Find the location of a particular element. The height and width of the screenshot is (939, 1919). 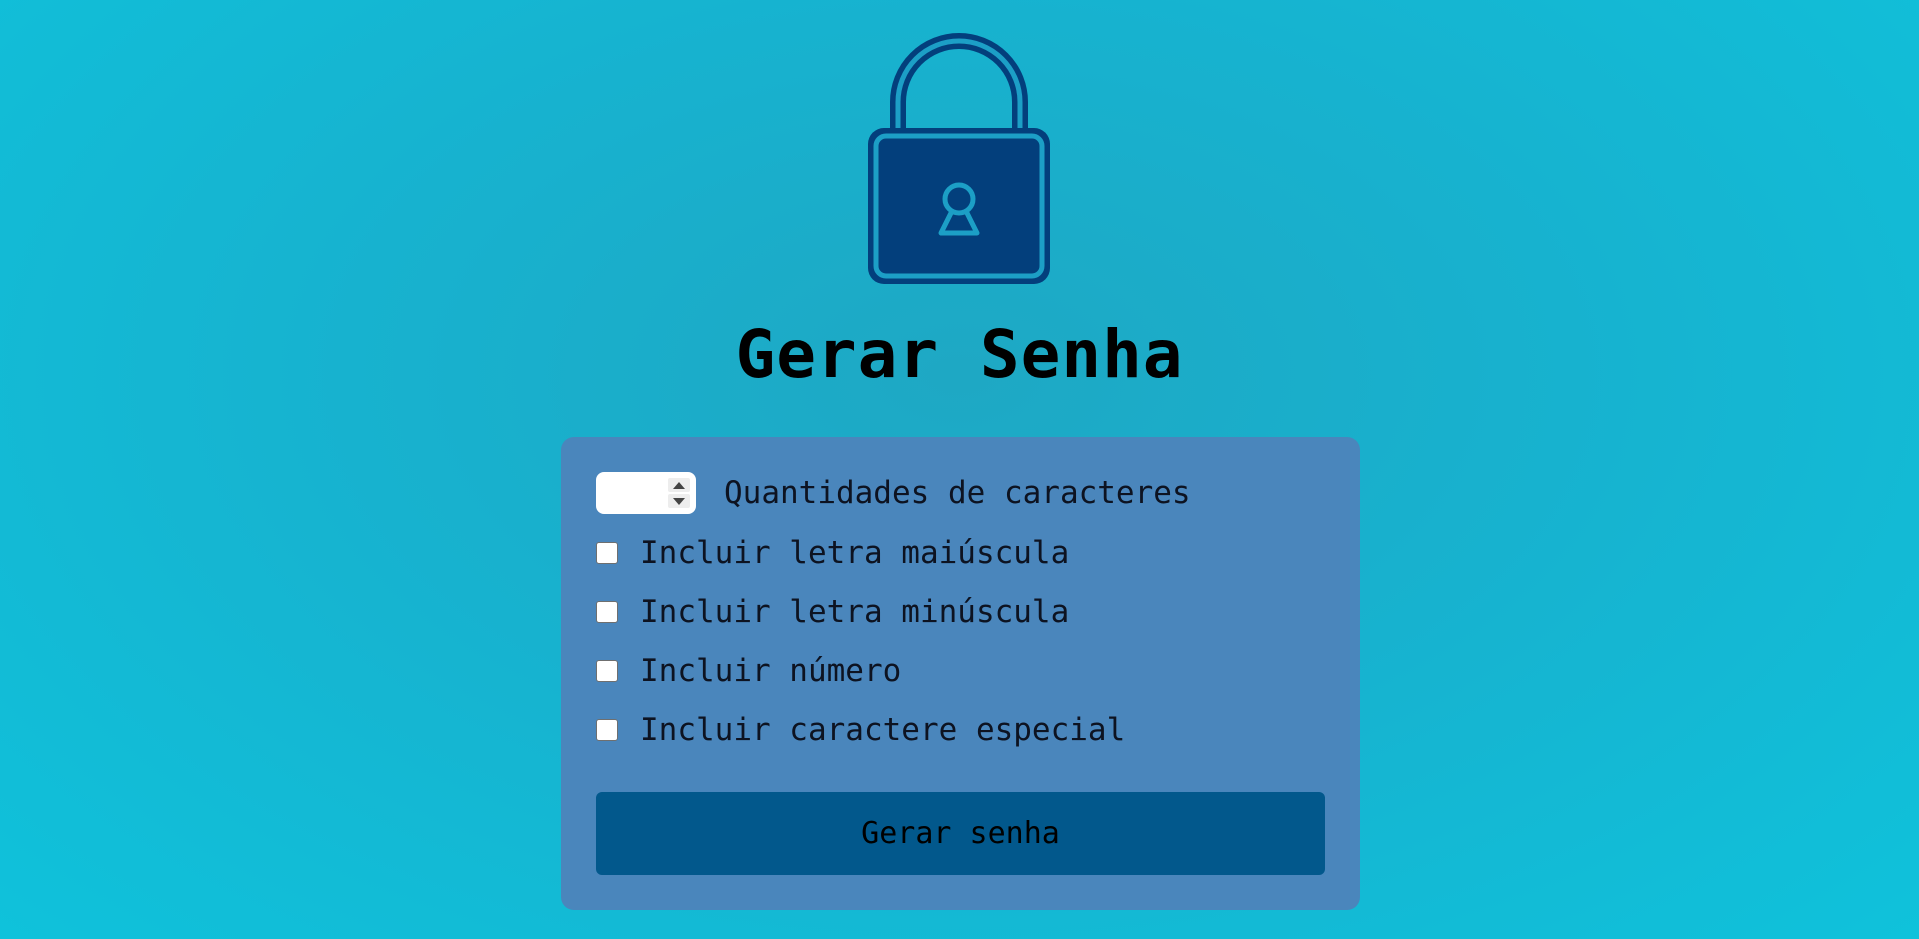

number-spinner is located at coordinates (679, 493).